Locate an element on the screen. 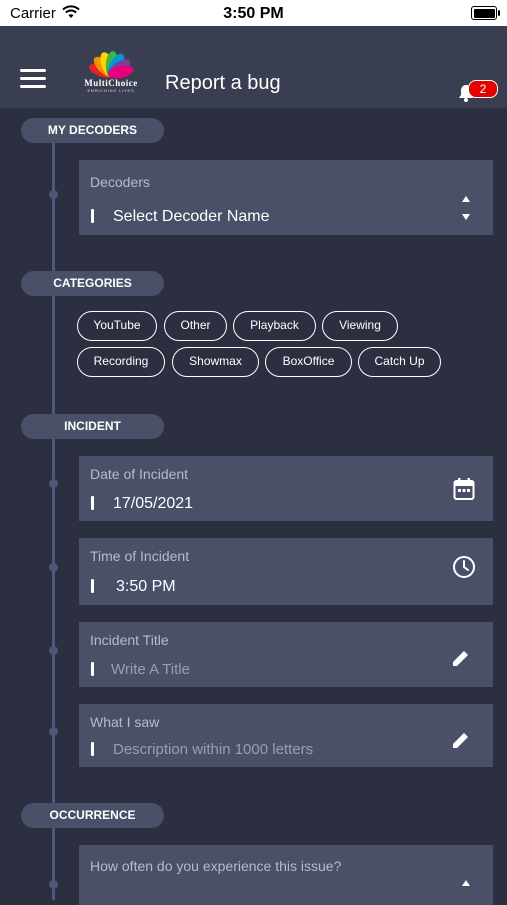 This screenshot has width=507, height=905. time-value: 3:50 PM is located at coordinates (146, 586).